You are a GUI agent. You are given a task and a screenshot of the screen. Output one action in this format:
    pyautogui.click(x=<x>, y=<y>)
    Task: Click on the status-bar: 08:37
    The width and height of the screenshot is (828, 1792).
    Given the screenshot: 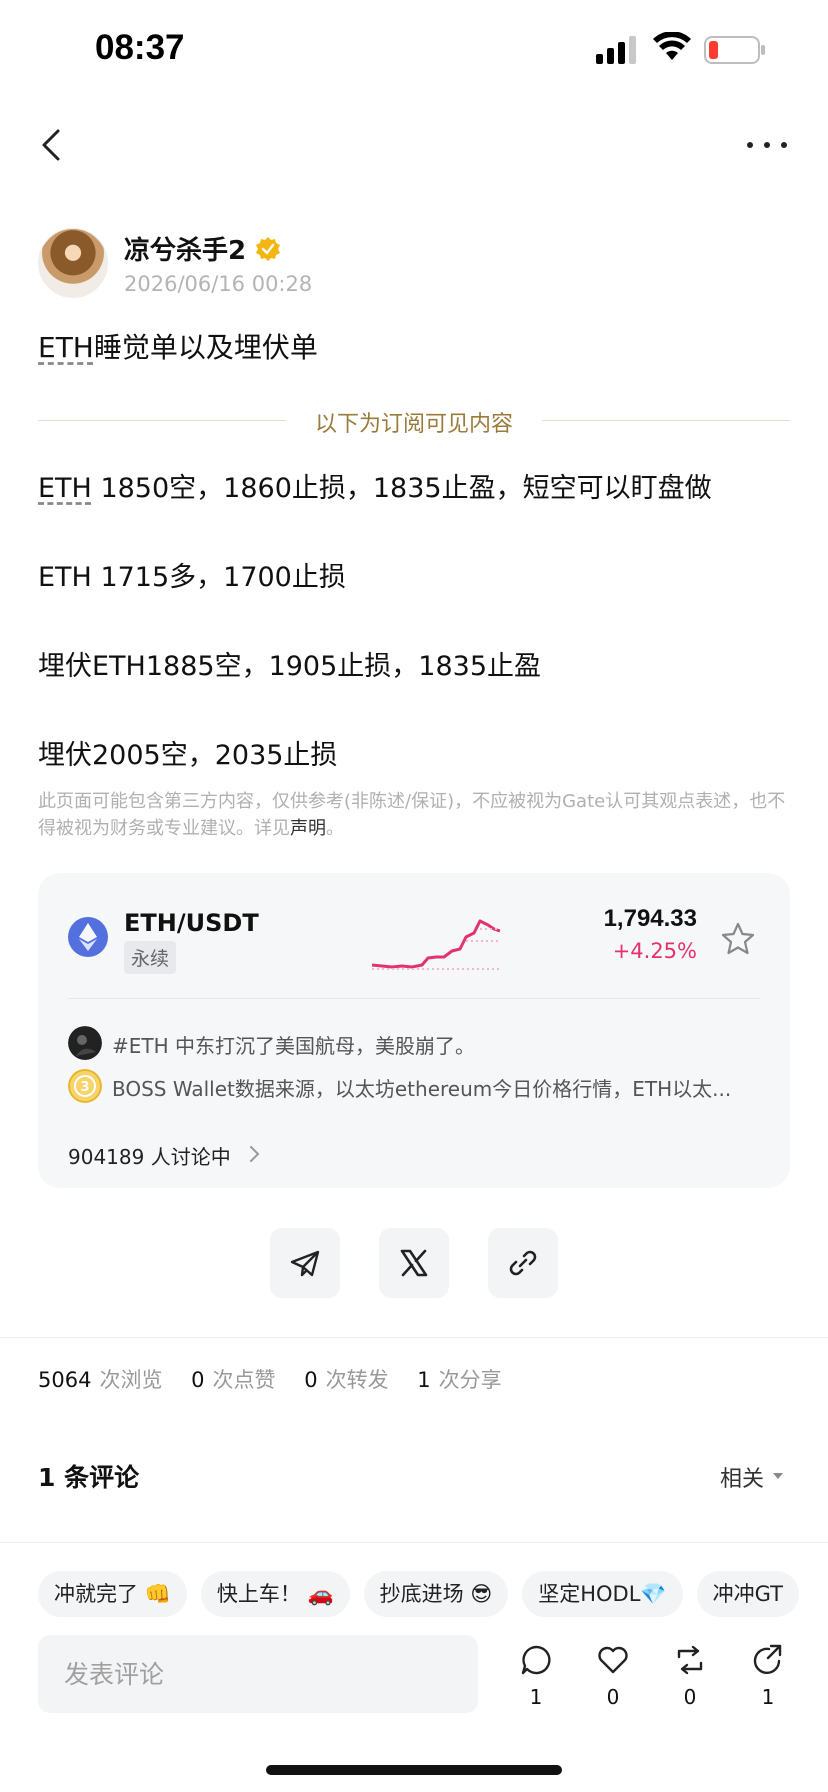 What is the action you would take?
    pyautogui.click(x=414, y=50)
    